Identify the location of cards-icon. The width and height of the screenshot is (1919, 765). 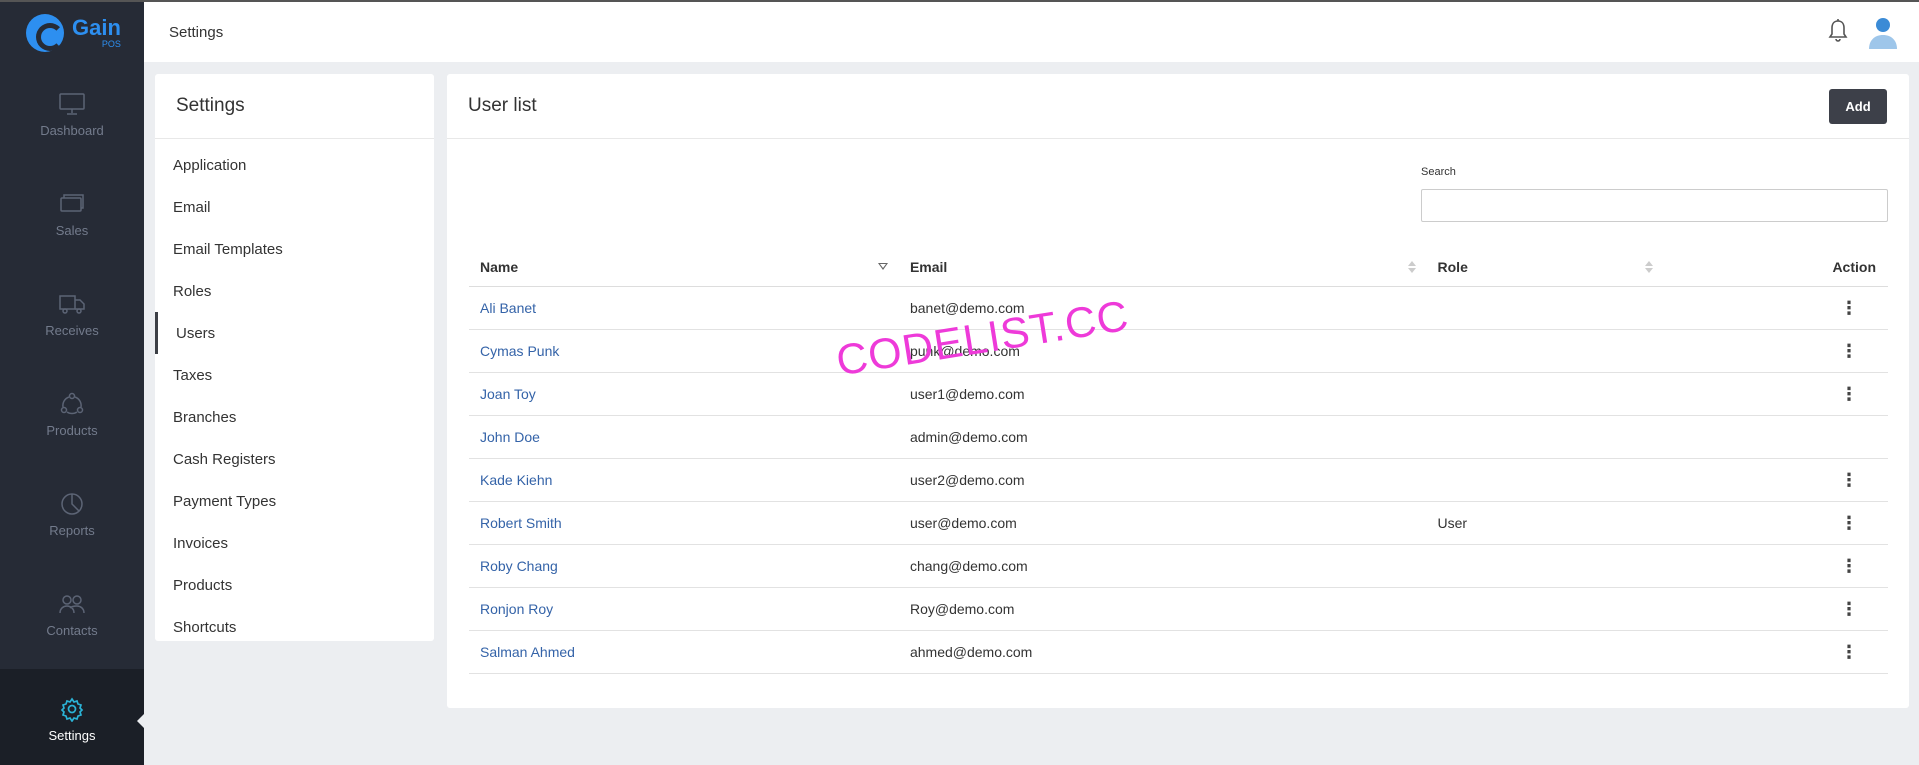
(72, 202).